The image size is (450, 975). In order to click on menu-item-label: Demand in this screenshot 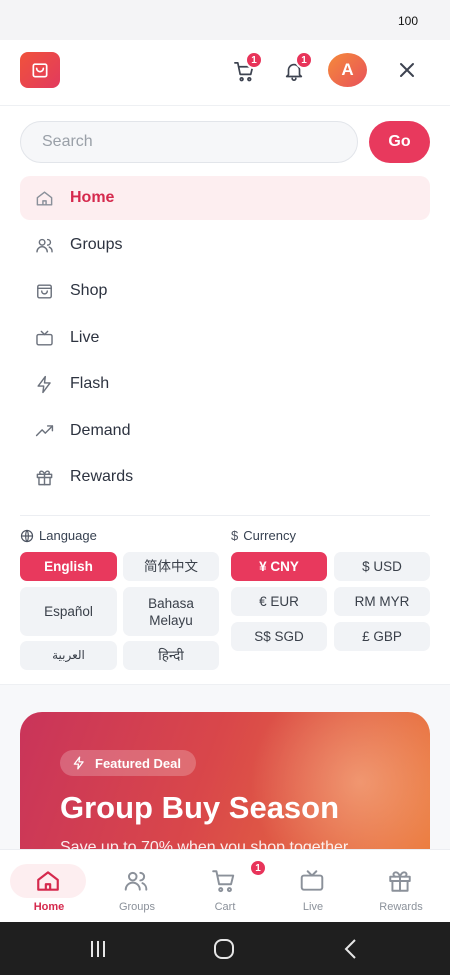, I will do `click(100, 430)`.